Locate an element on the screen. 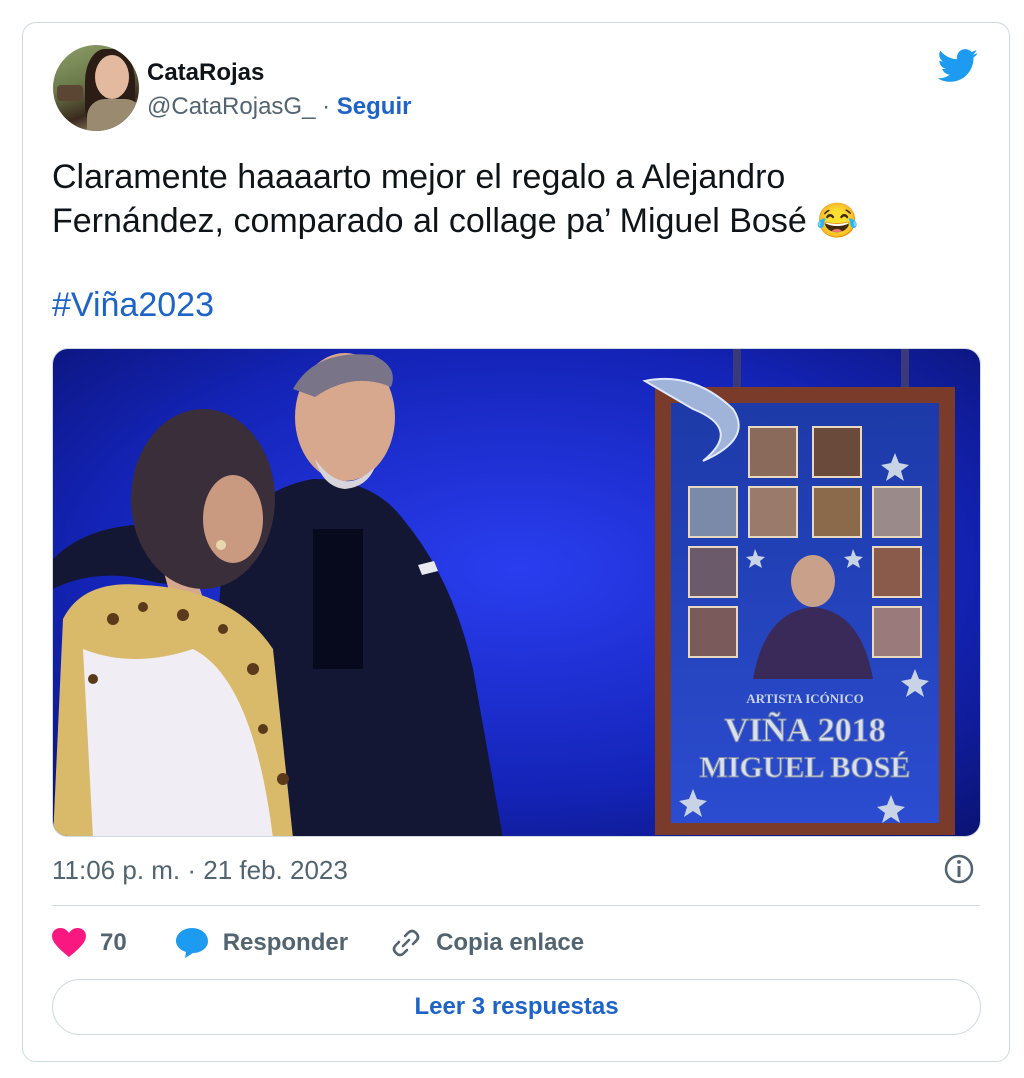  poster-portrait-head is located at coordinates (813, 581).